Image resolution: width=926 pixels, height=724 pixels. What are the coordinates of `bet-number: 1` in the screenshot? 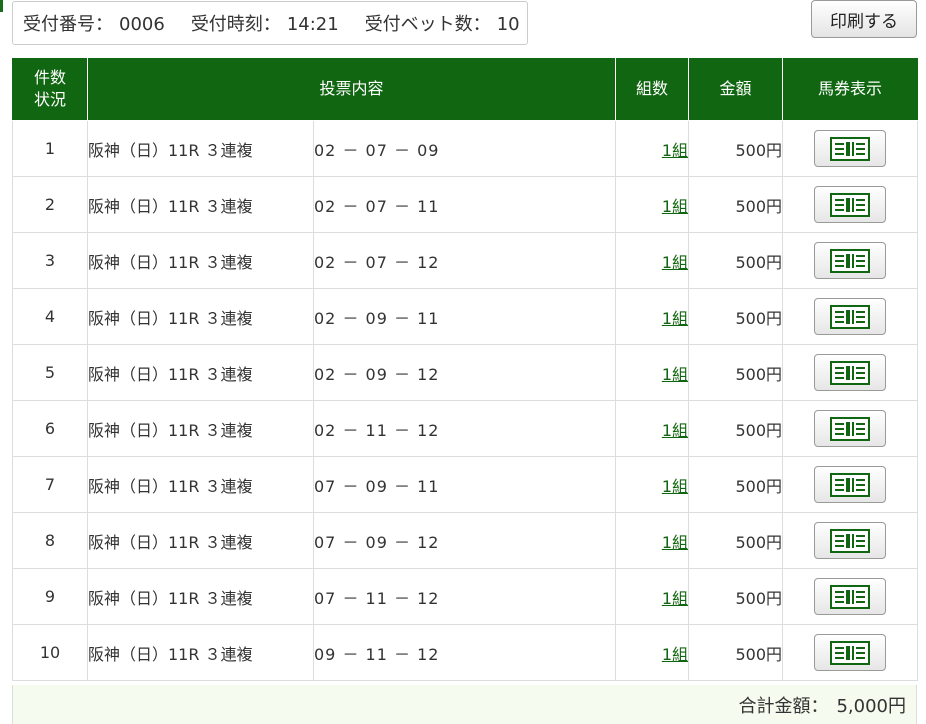 It's located at (50, 148).